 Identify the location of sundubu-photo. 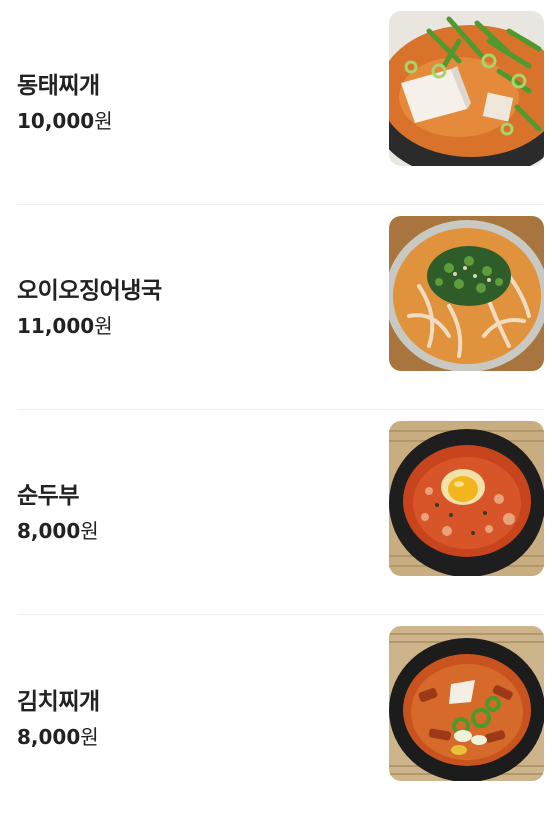
(466, 498).